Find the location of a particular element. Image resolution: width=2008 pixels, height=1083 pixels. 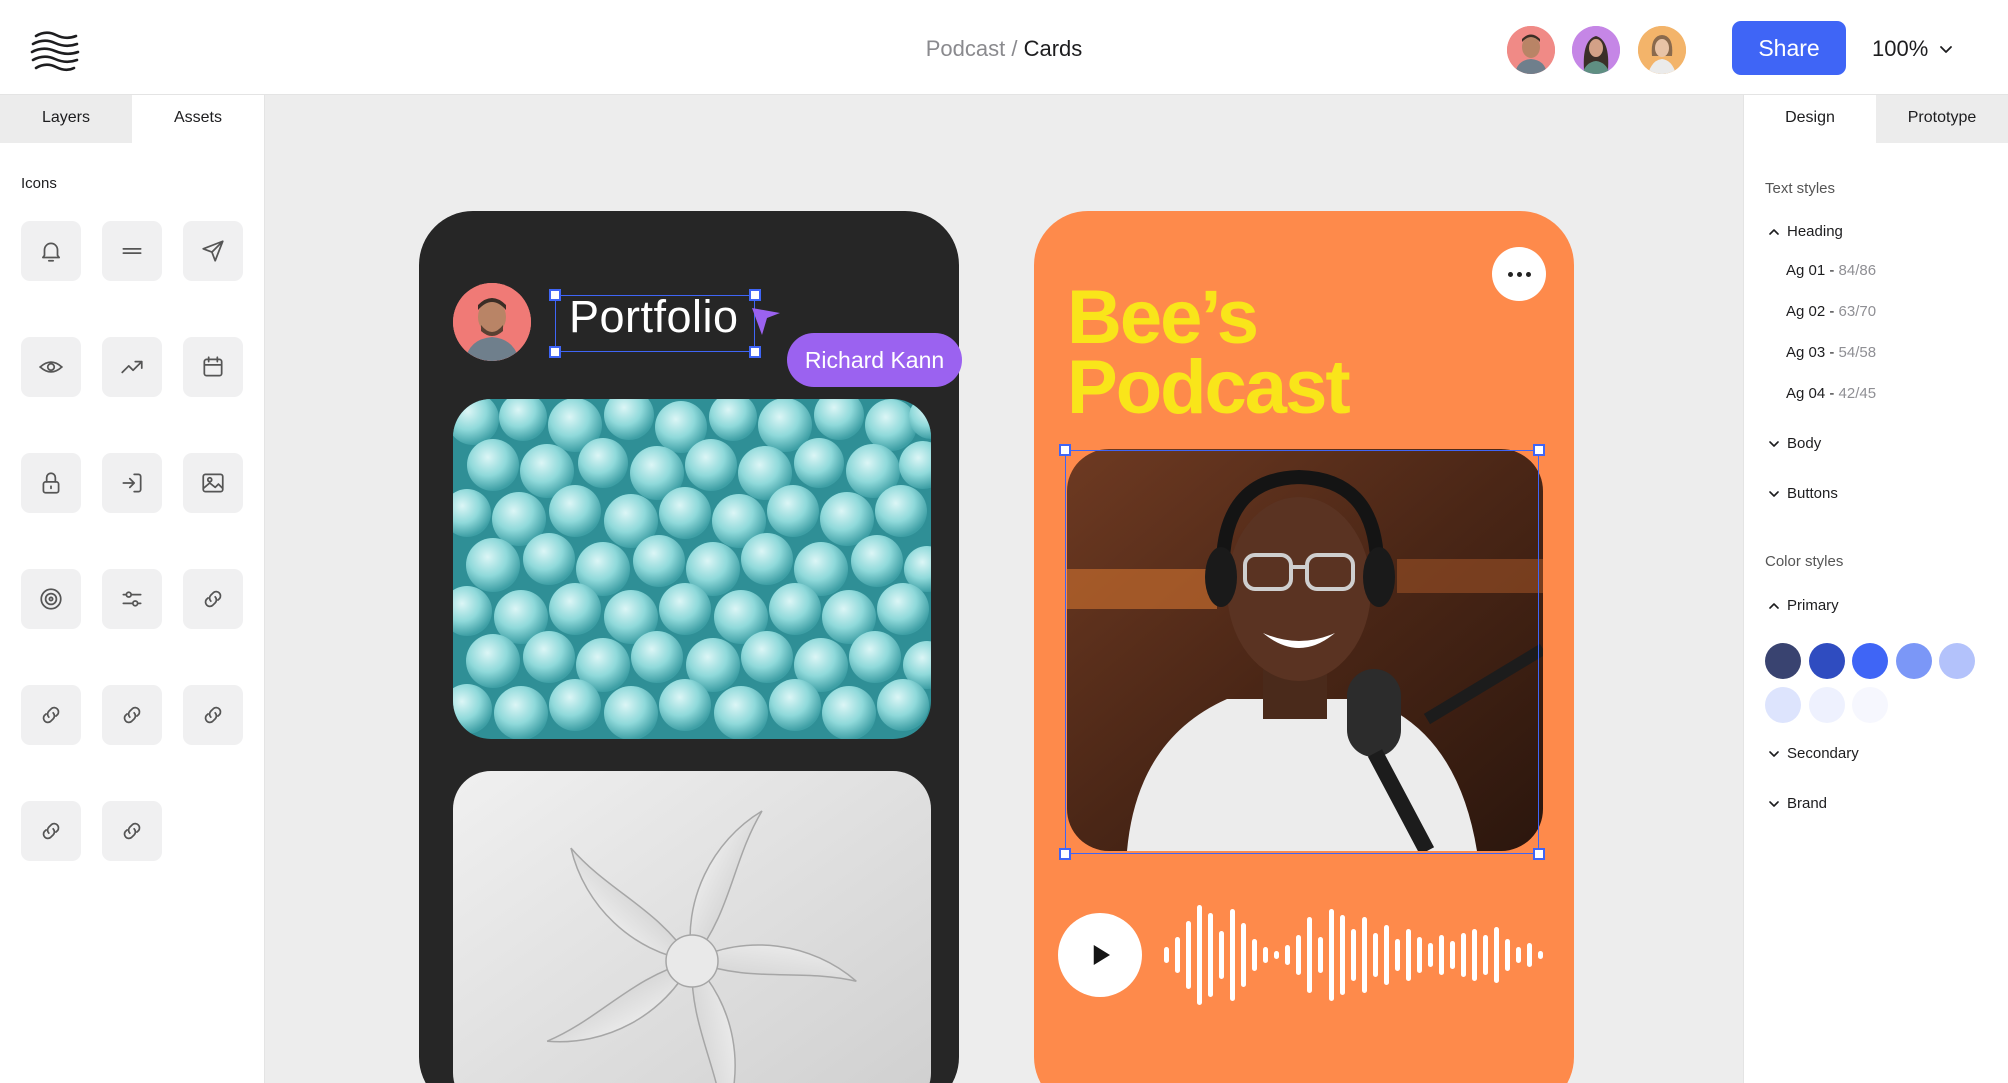

body-group: Body is located at coordinates (1794, 443).